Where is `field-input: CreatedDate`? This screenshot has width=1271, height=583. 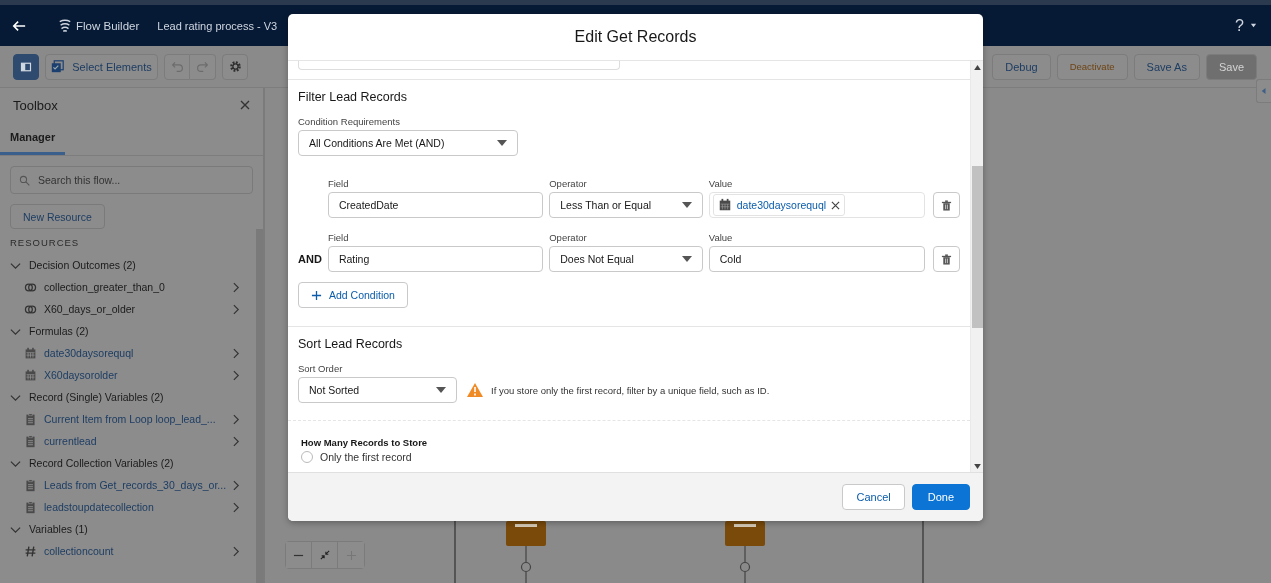
field-input: CreatedDate is located at coordinates (435, 205).